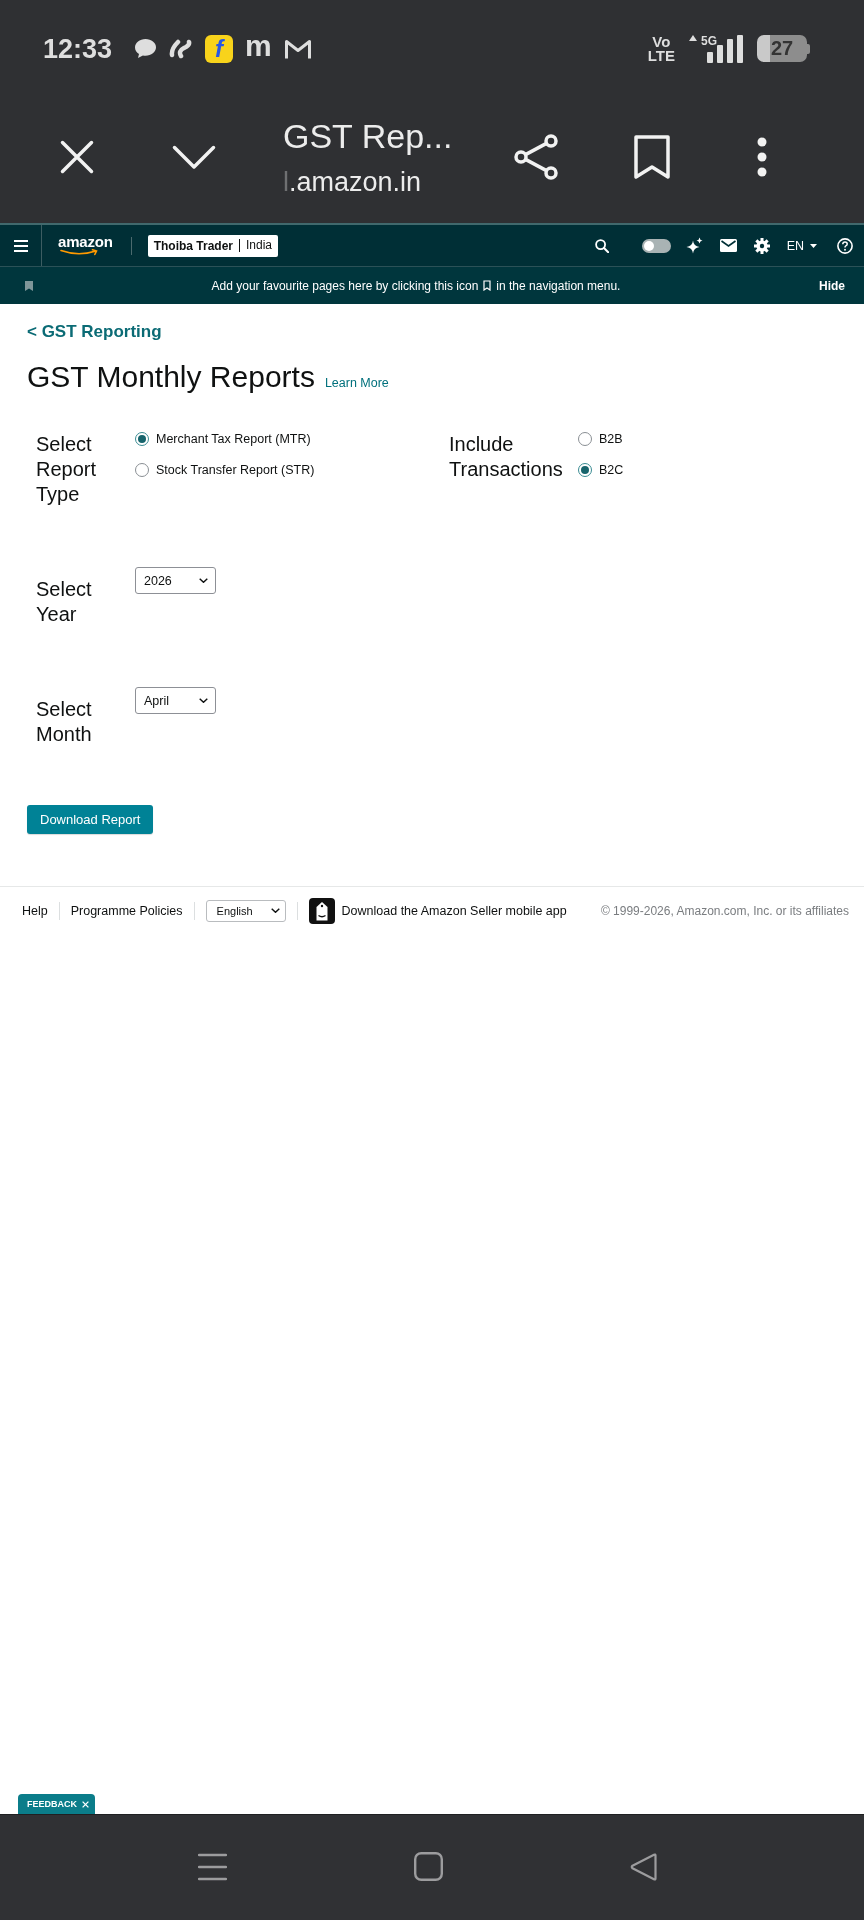 The height and width of the screenshot is (1920, 864). Describe the element at coordinates (611, 470) in the screenshot. I see `option-label: B2C` at that location.